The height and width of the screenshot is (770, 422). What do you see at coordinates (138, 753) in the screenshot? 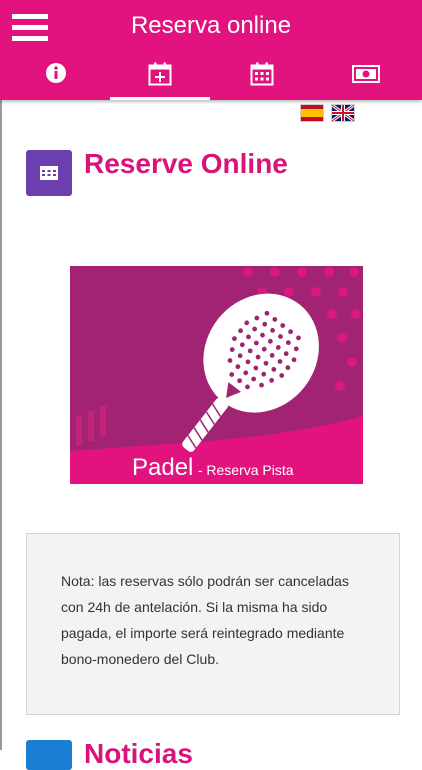
I see `news-section-title: Noticias` at bounding box center [138, 753].